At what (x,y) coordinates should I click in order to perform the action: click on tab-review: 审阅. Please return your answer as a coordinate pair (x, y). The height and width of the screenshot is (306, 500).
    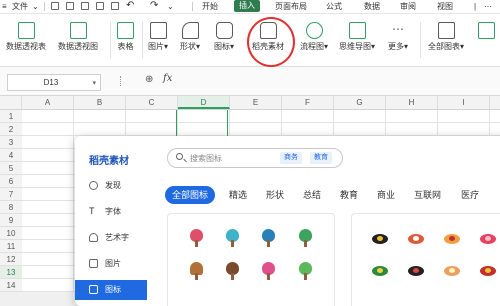
    Looking at the image, I should click on (408, 6).